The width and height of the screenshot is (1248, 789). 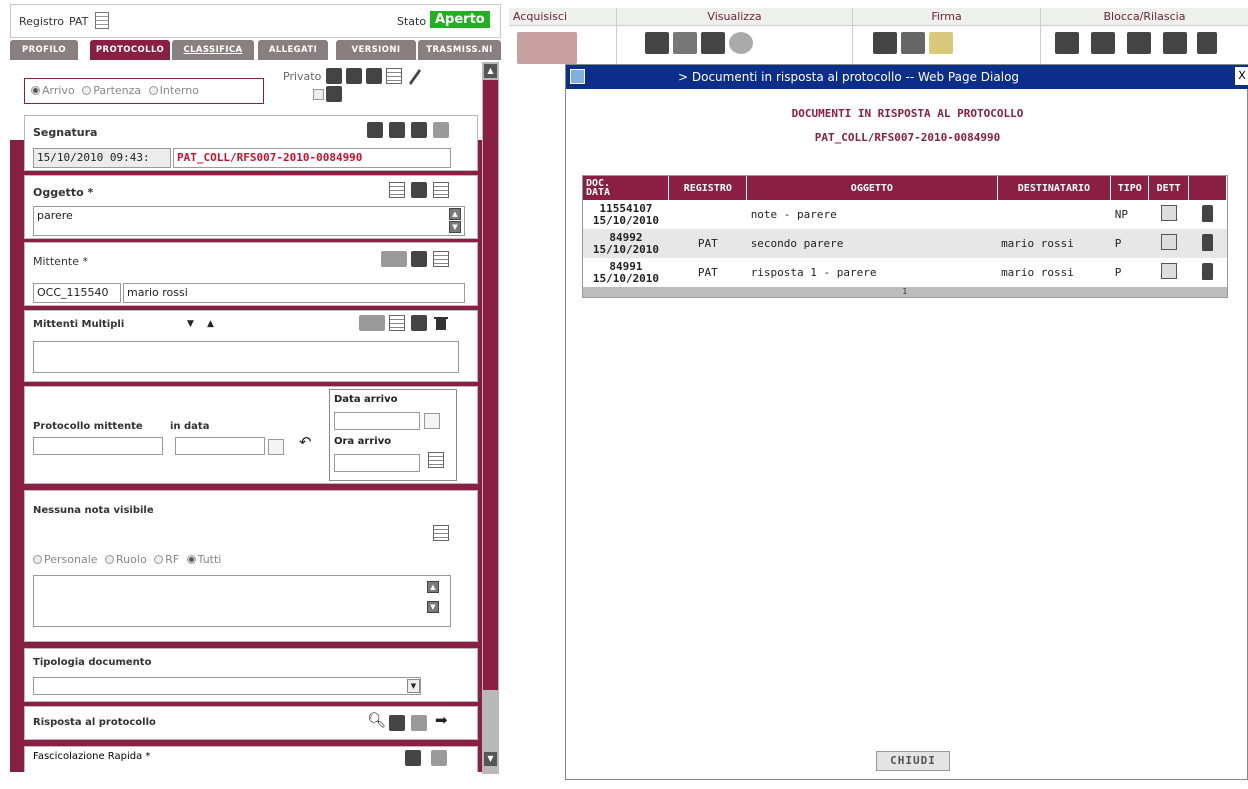 What do you see at coordinates (626, 188) in the screenshot?
I see `col-doc-data: DOC. DATA` at bounding box center [626, 188].